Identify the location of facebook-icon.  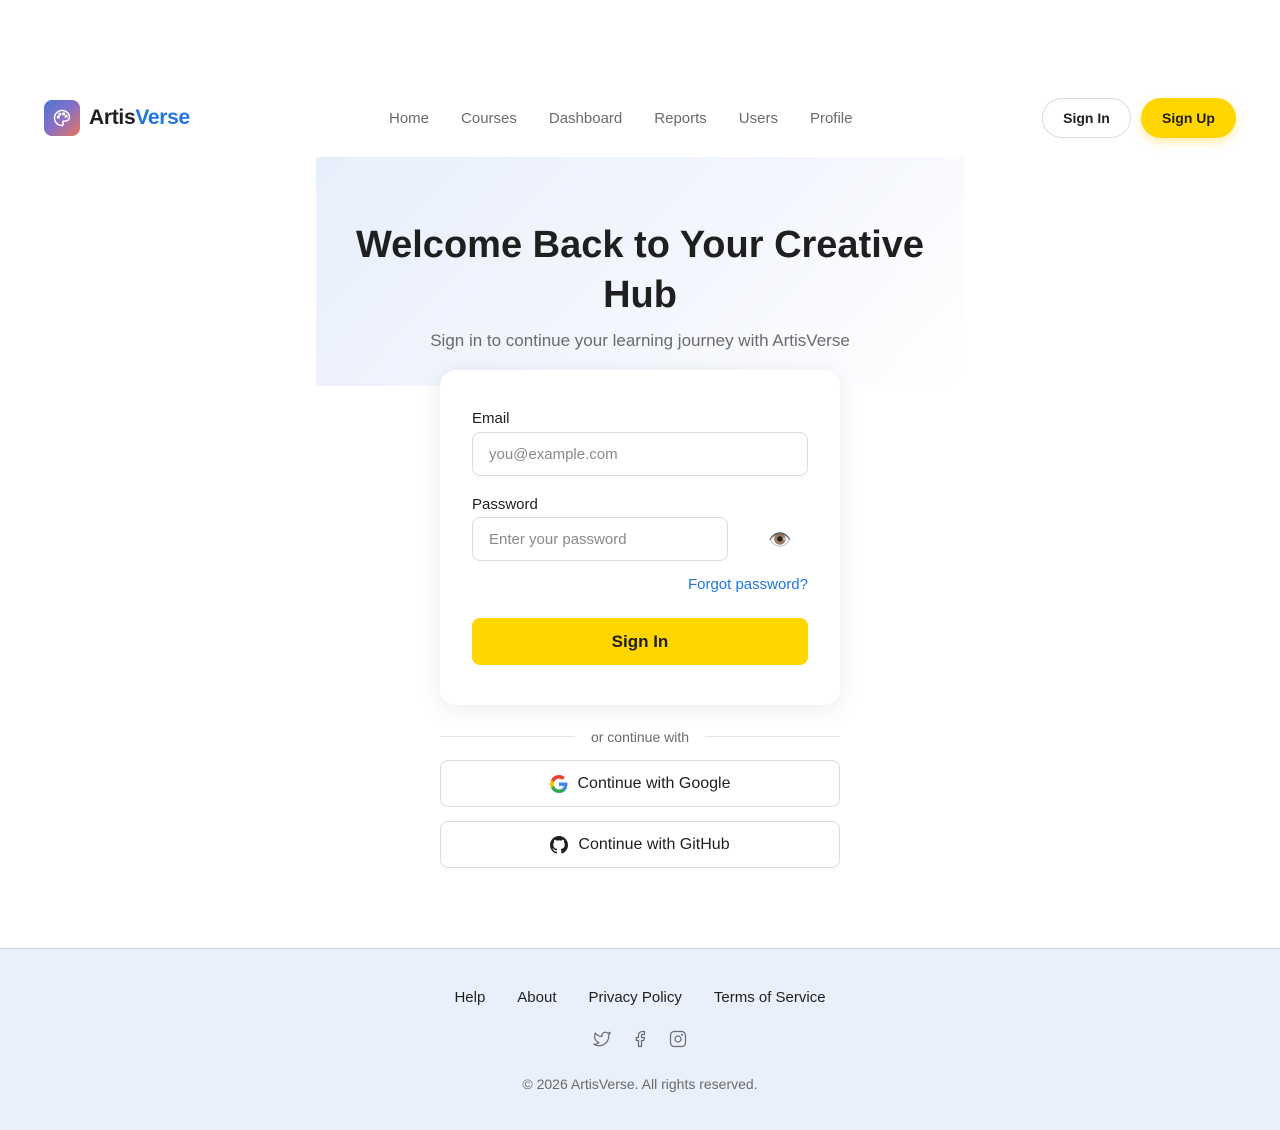
(640, 1039).